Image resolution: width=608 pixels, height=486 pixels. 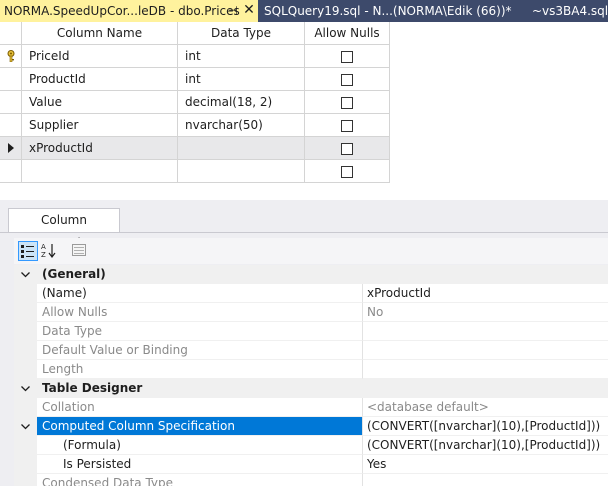 I want to click on table-row: Value decimal(18, 2), so click(x=195, y=102).